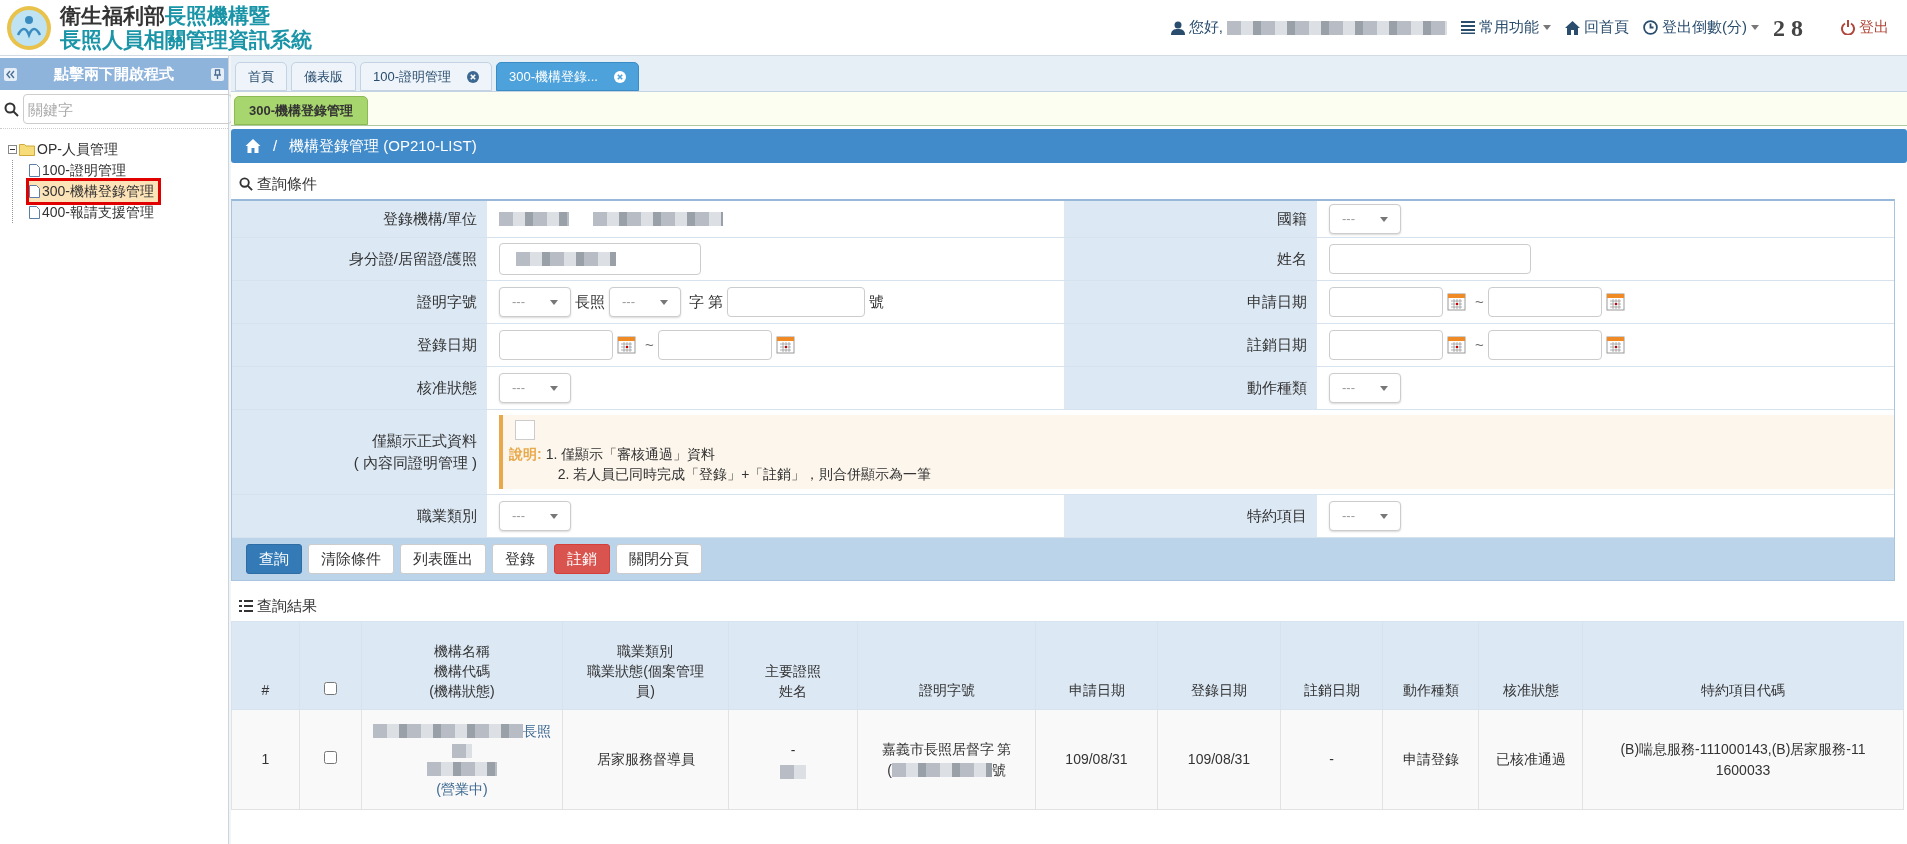 This screenshot has height=844, width=1907. I want to click on logout-link: 登出, so click(1865, 27).